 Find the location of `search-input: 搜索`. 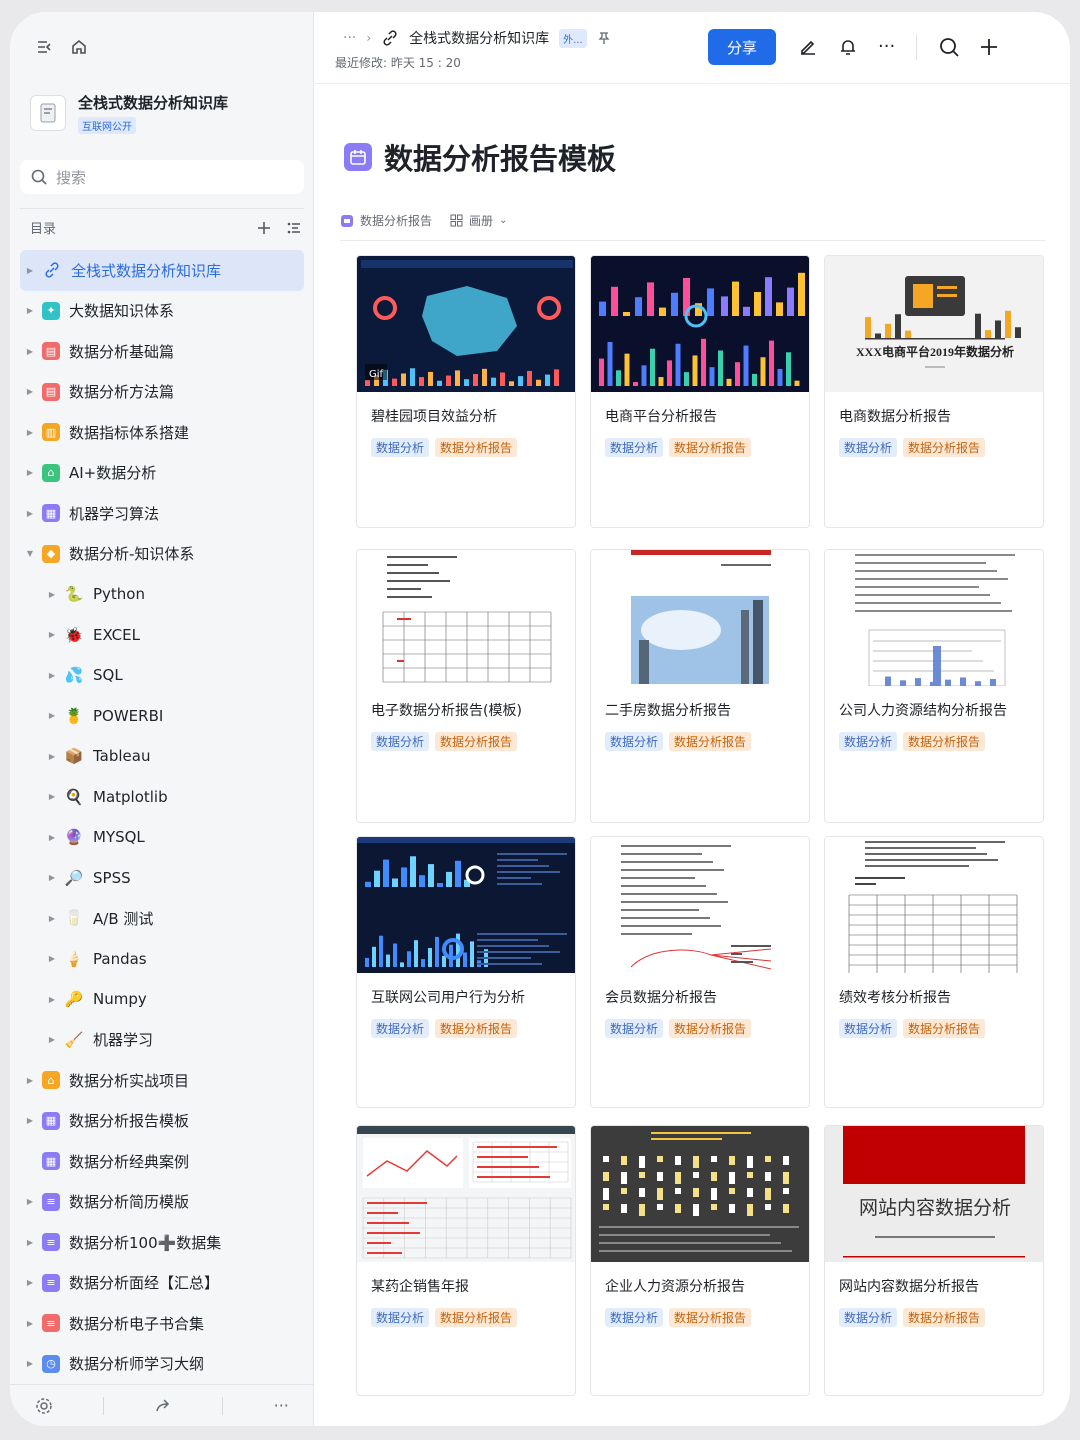

search-input: 搜索 is located at coordinates (162, 177).